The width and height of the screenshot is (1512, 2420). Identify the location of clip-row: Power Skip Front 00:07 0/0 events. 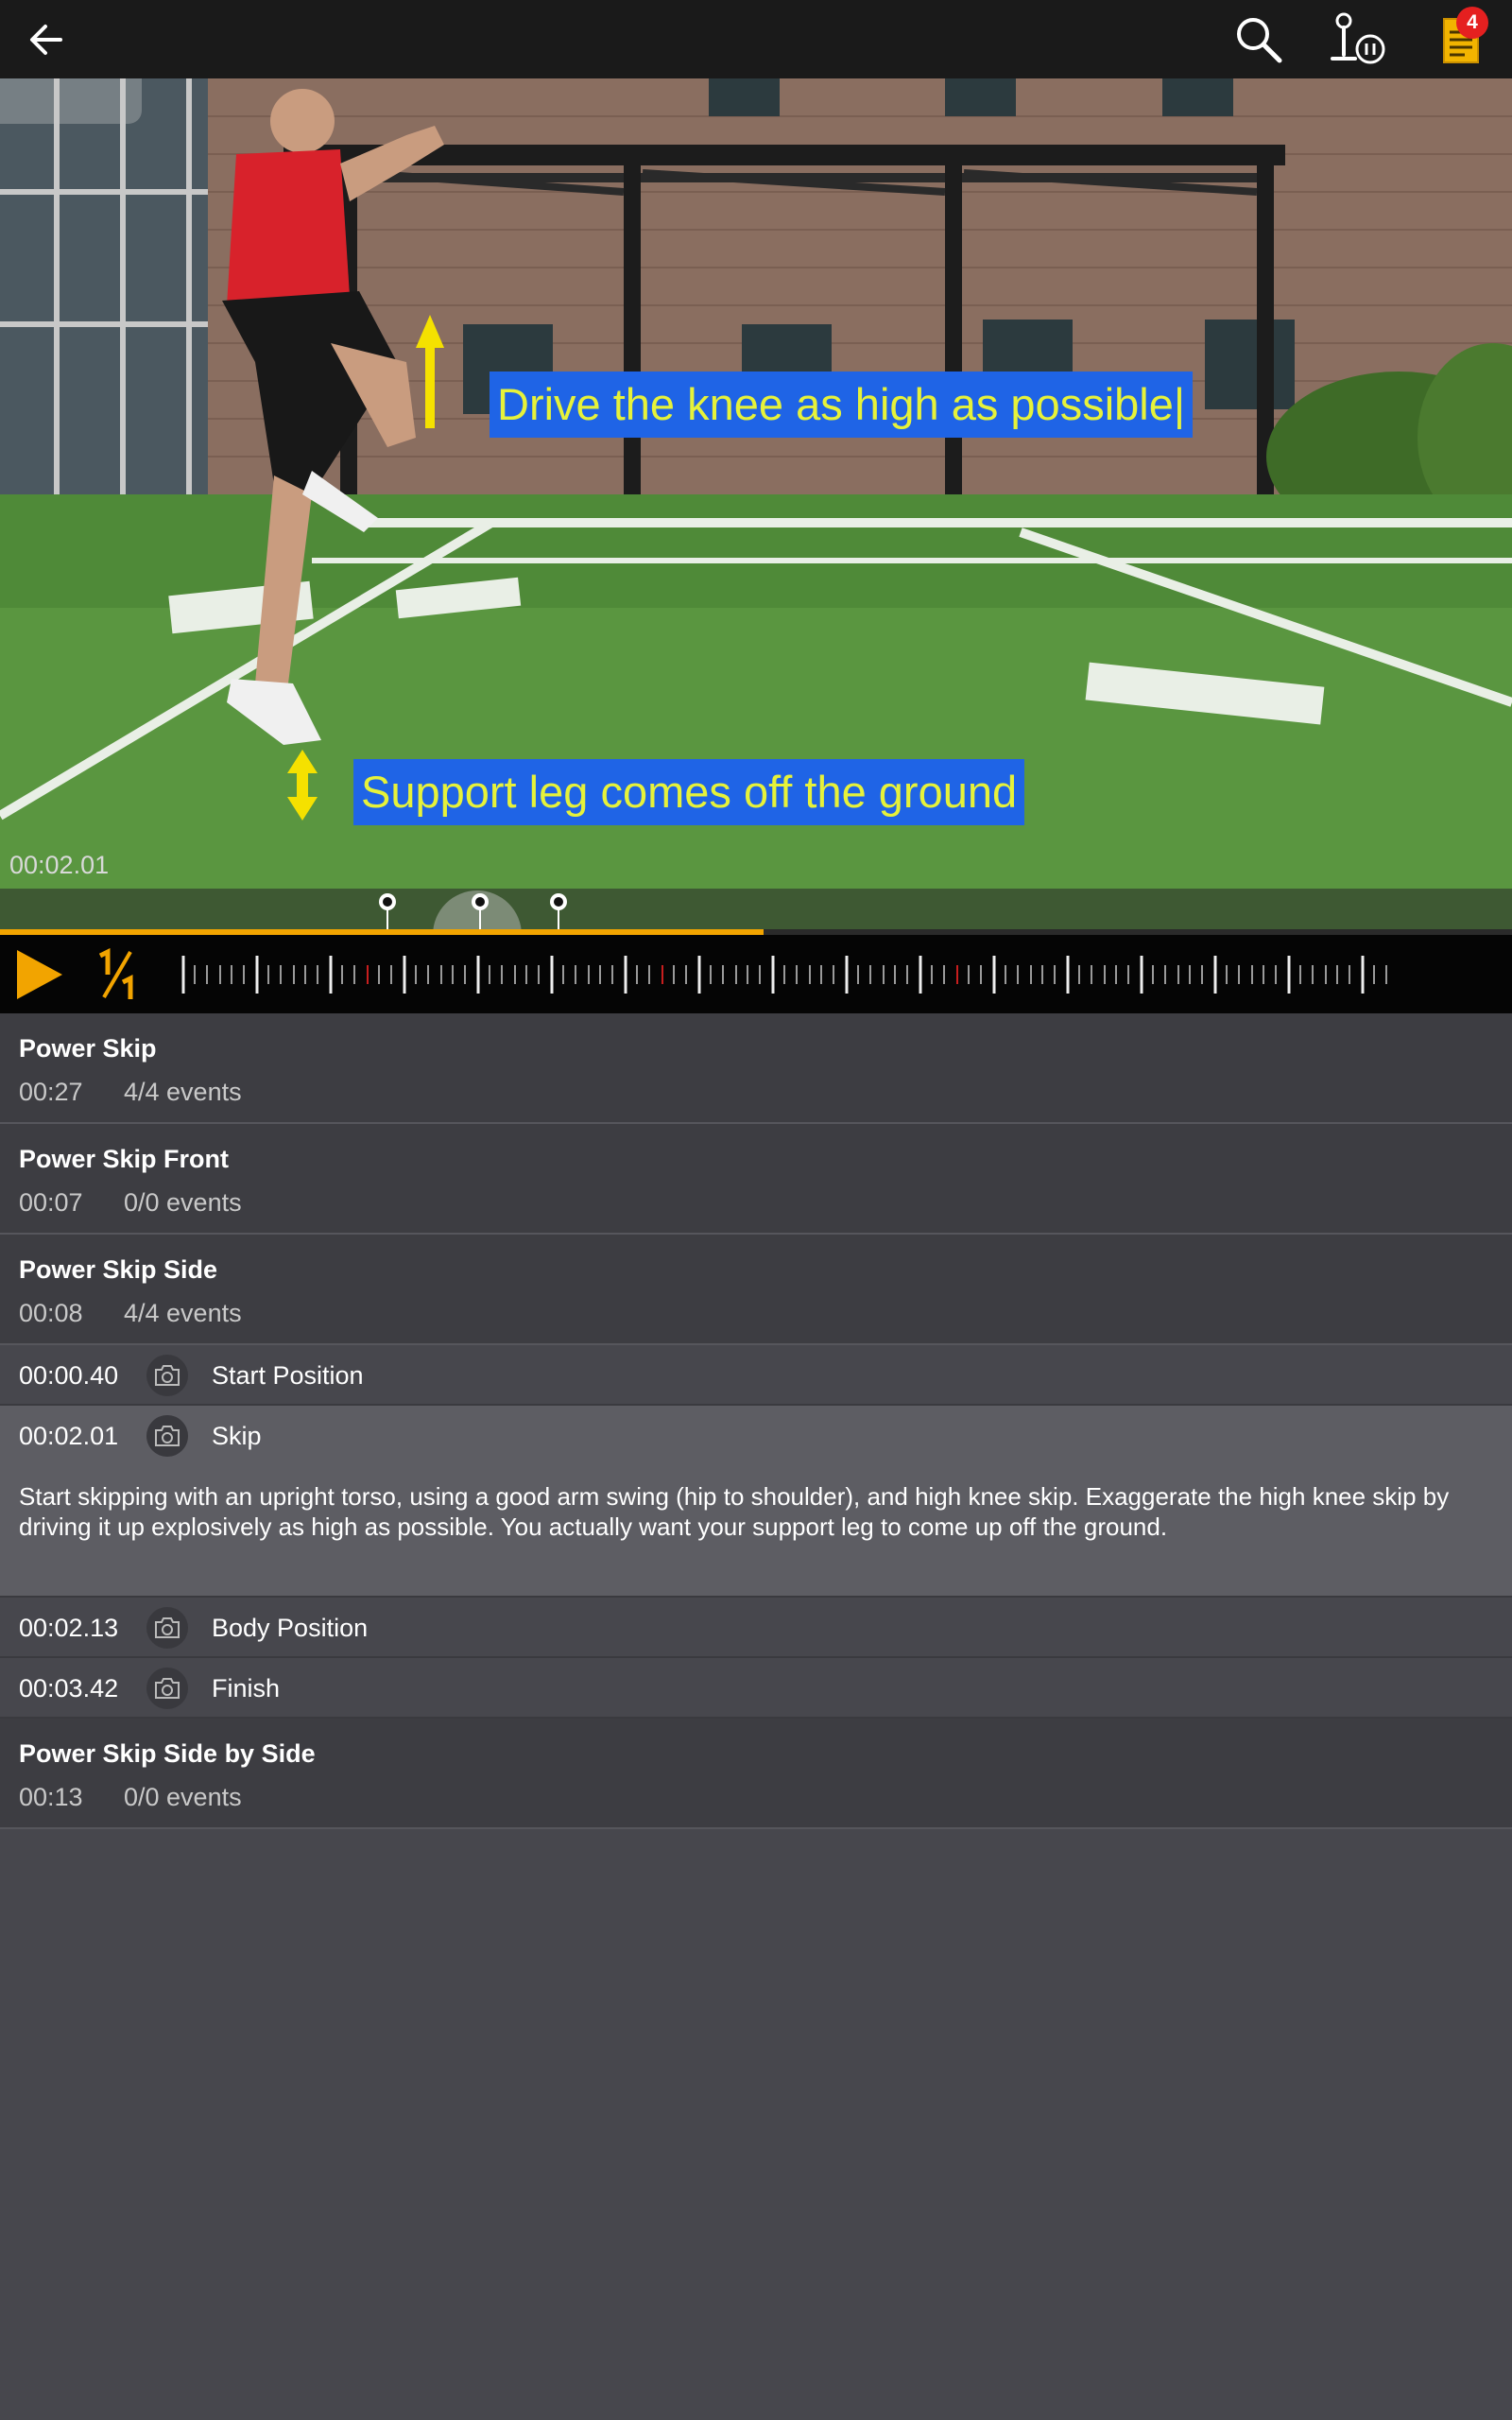
(756, 1179).